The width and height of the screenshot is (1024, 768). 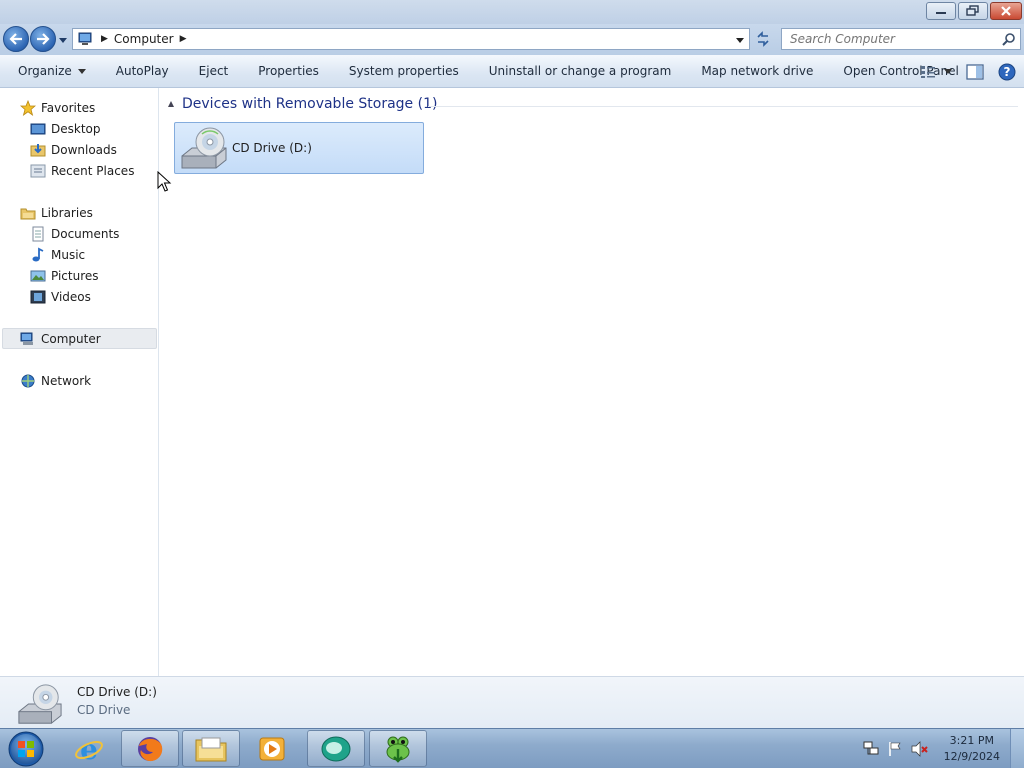 I want to click on nav-downloads-label: Downloads, so click(x=84, y=149).